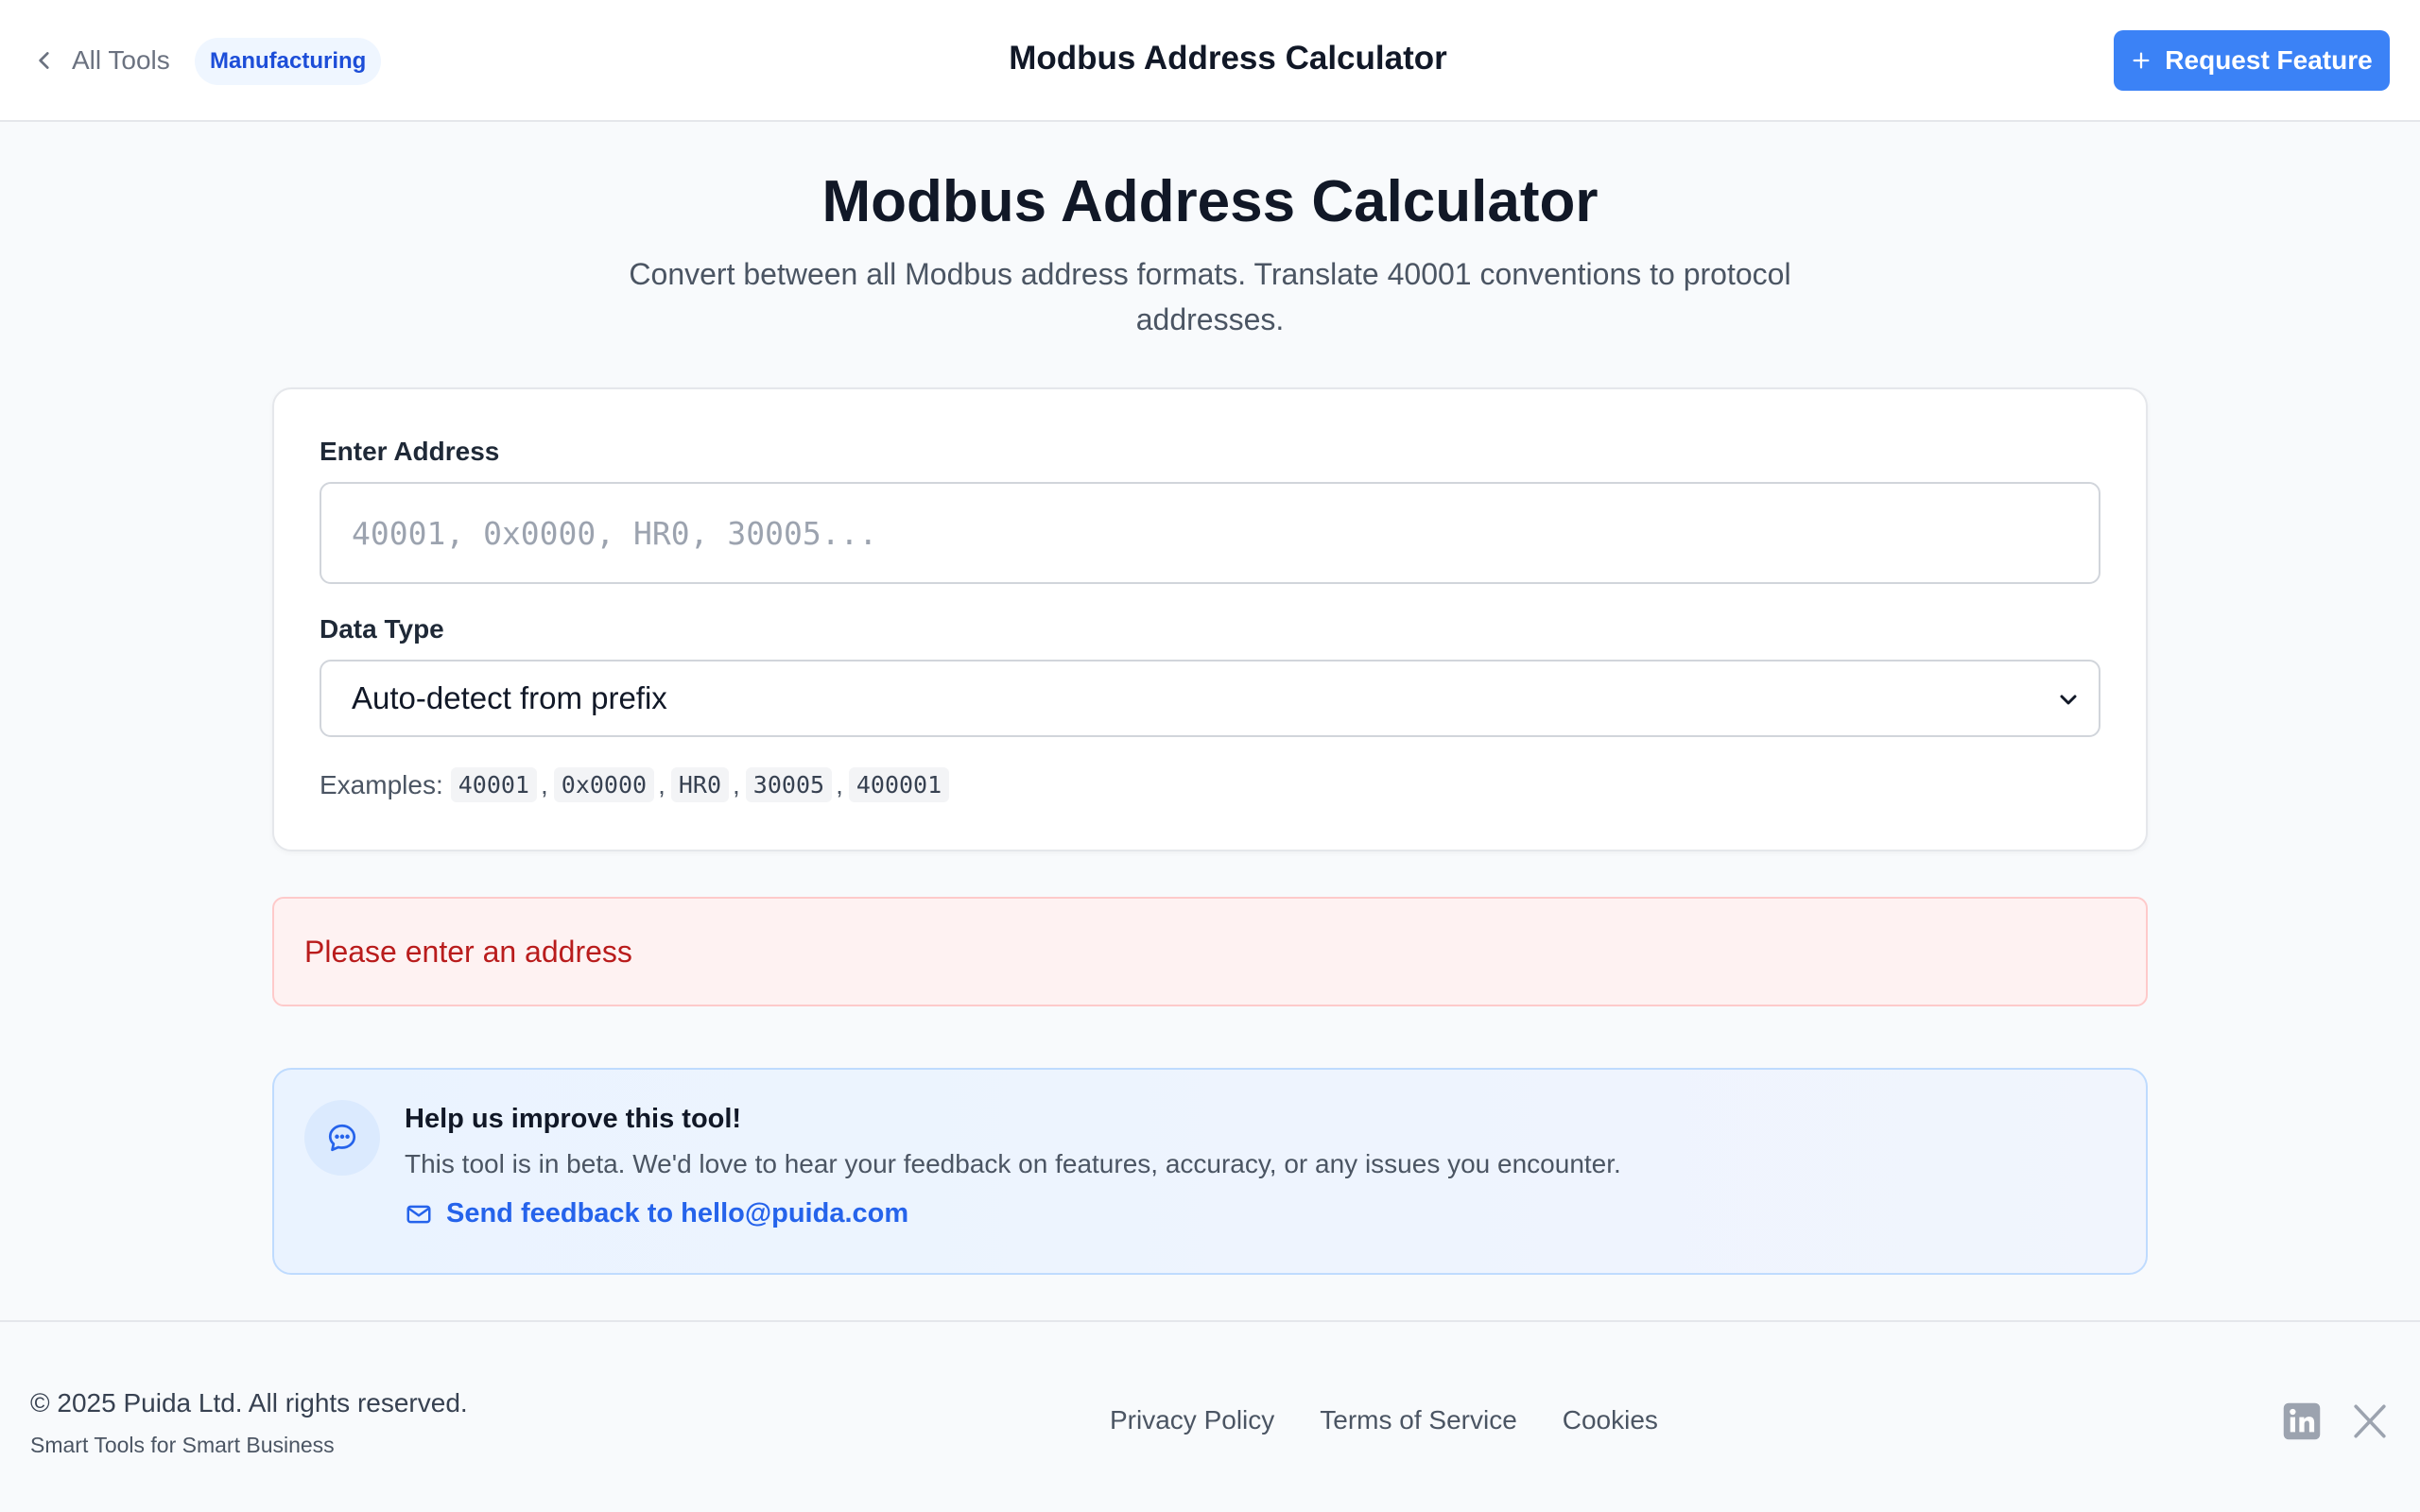 The image size is (2420, 1512). I want to click on mail-icon, so click(418, 1214).